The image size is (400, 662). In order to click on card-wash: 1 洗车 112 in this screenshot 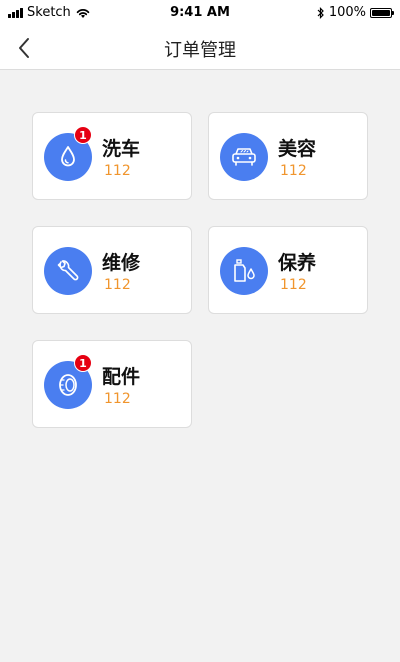, I will do `click(112, 156)`.